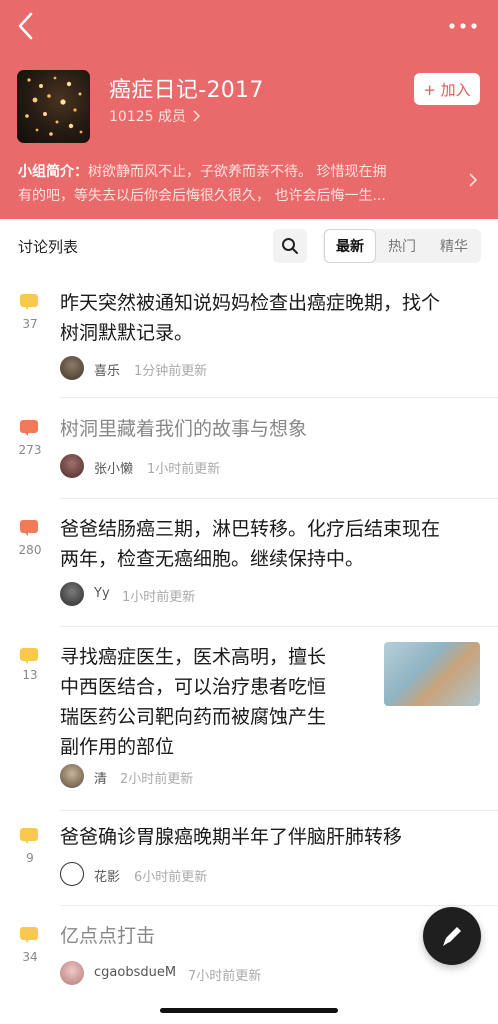  I want to click on group-name: 癌症日记-2017, so click(186, 90).